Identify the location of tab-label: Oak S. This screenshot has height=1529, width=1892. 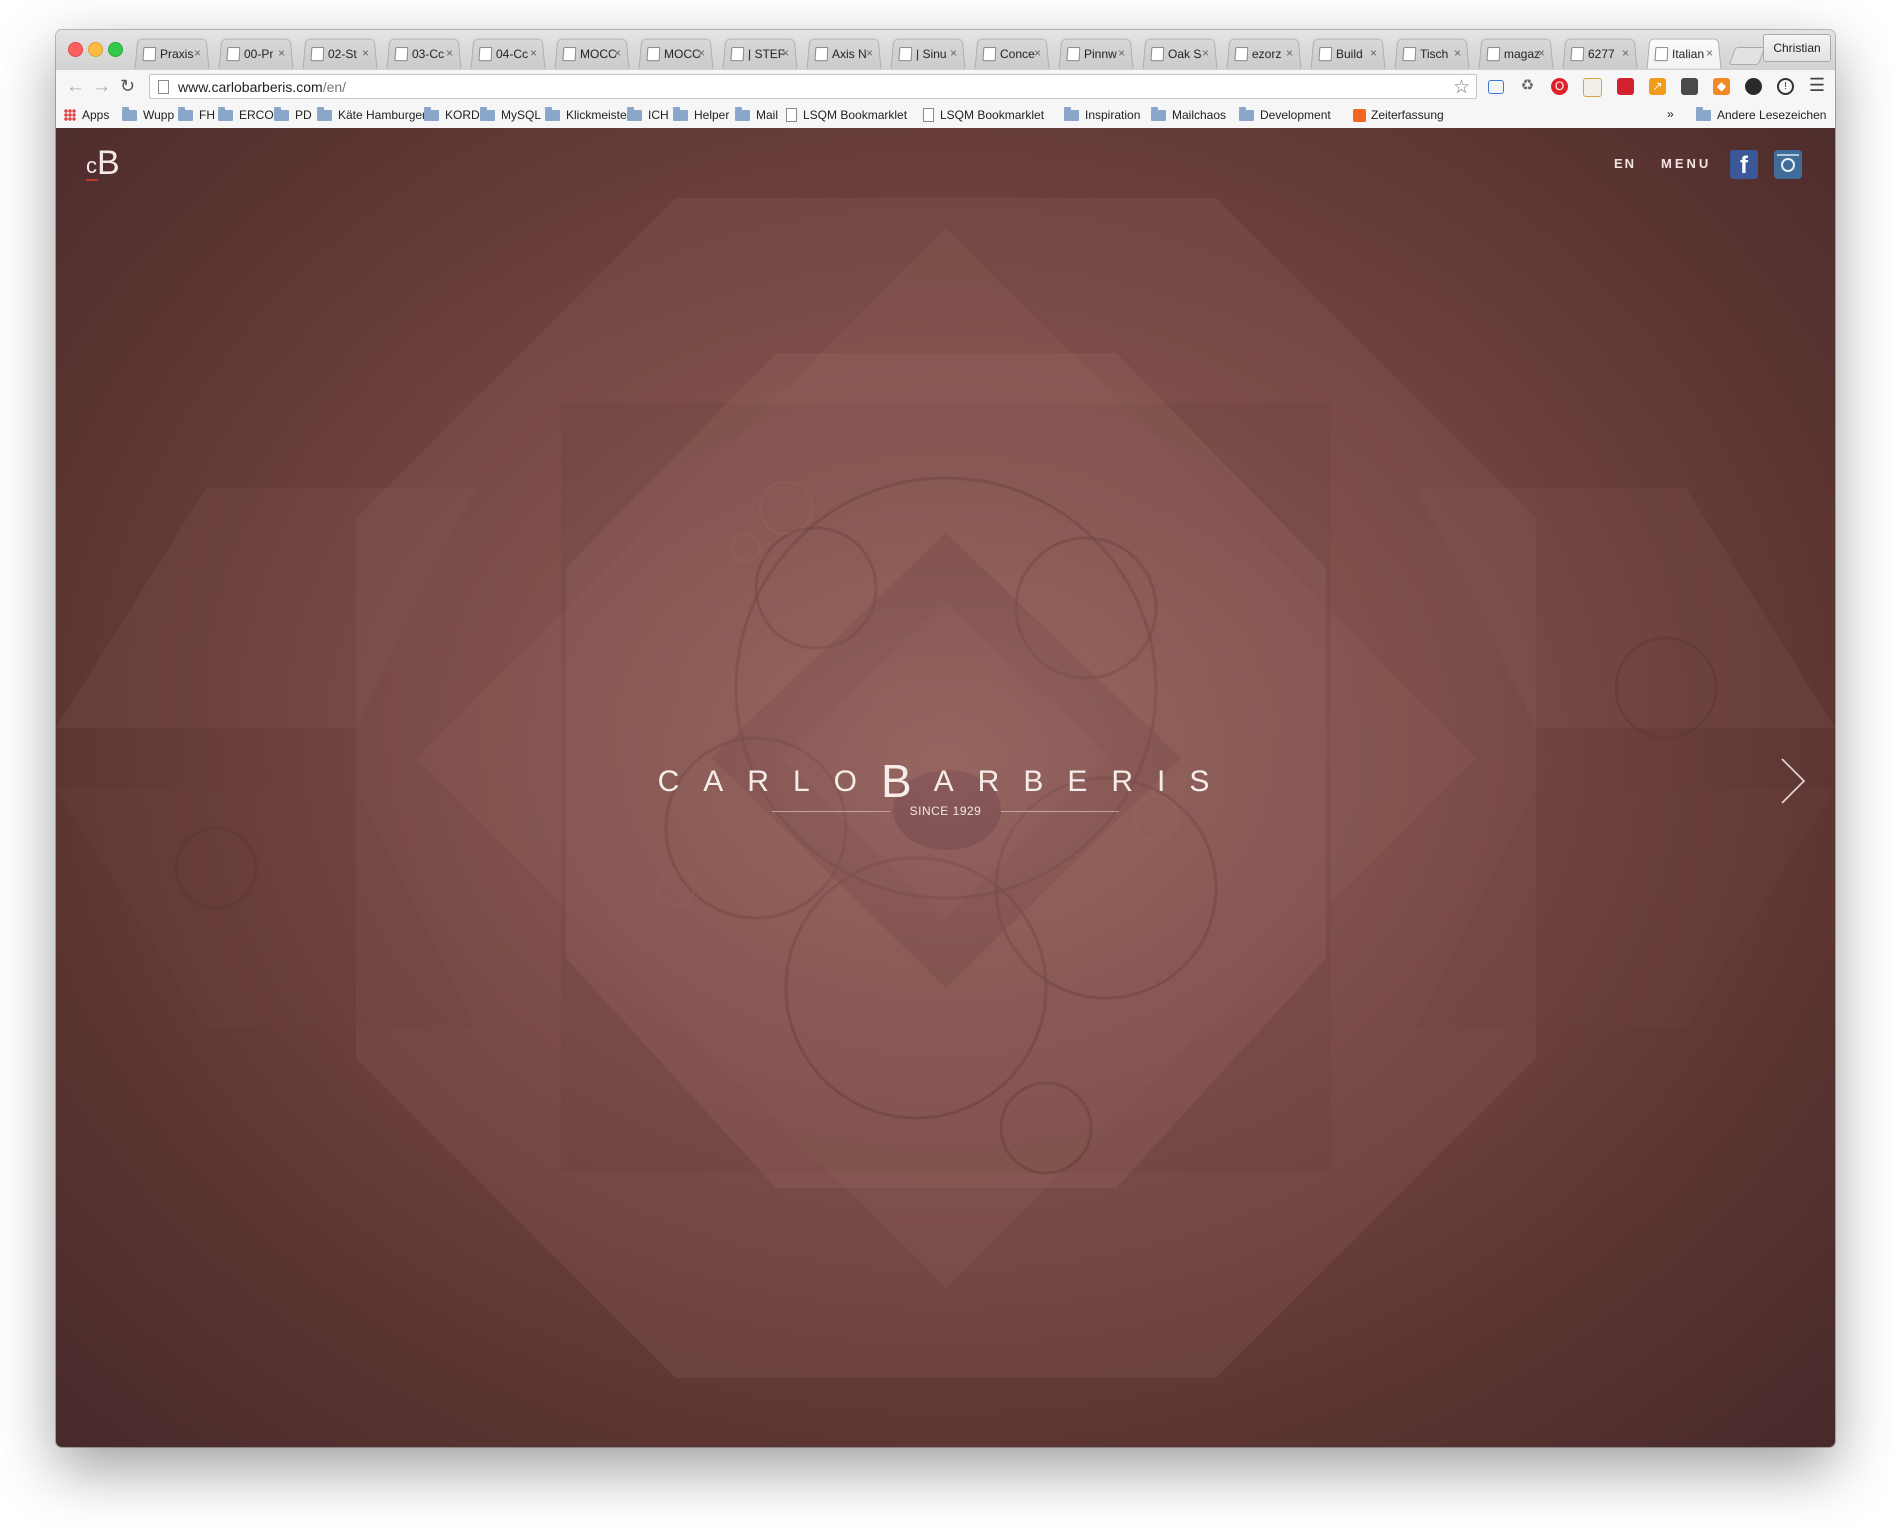
(1184, 53).